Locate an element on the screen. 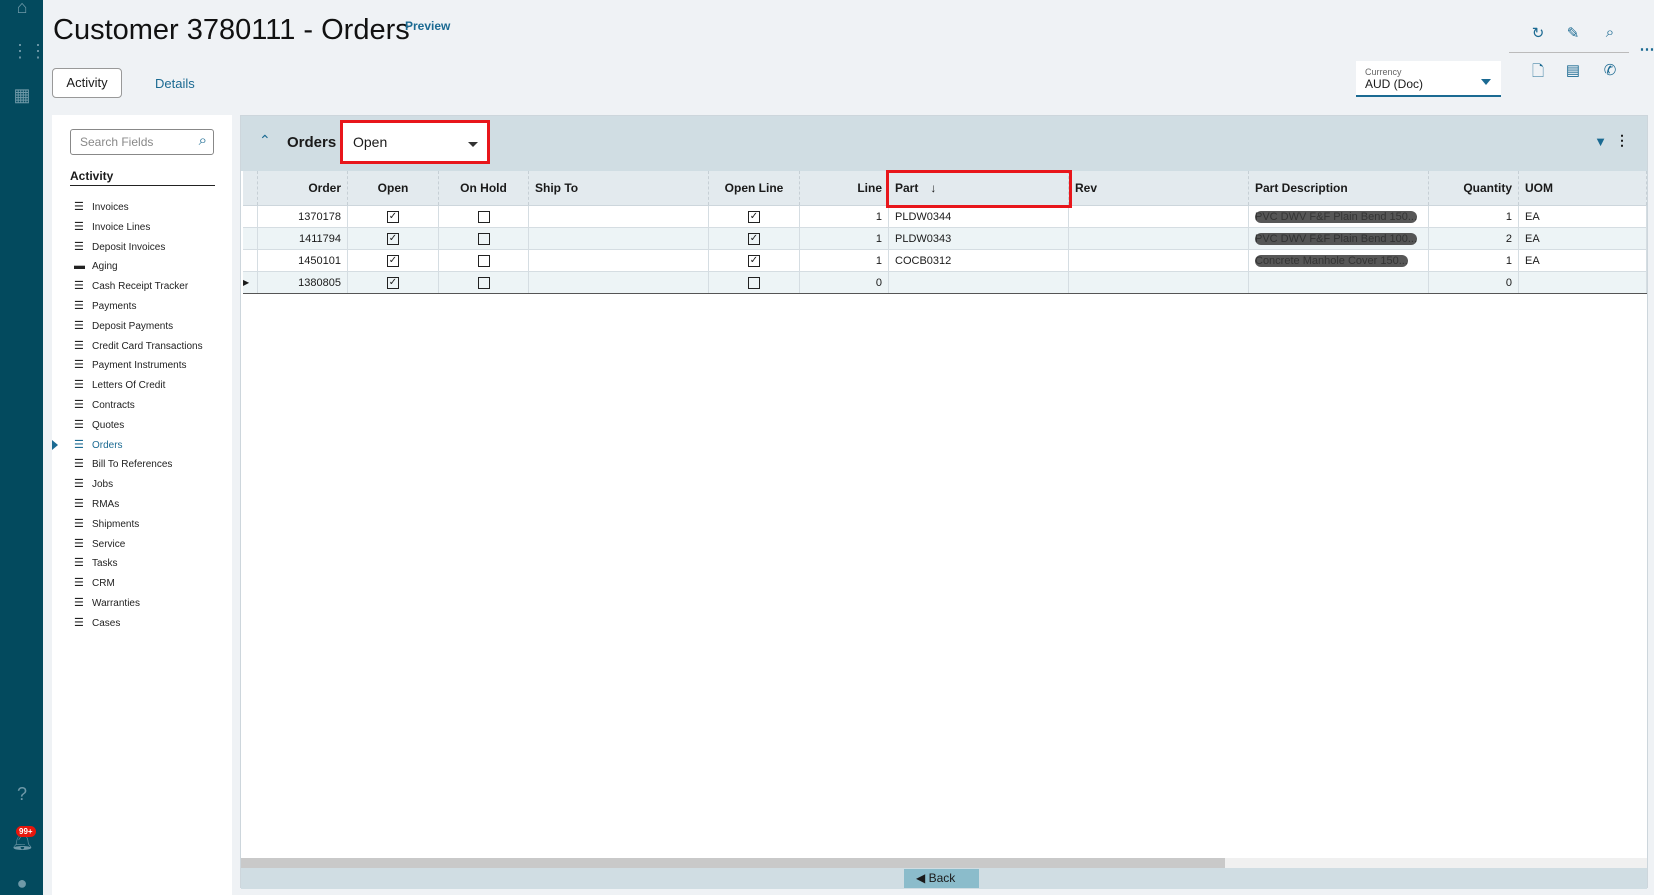  sidebar-item-rmas: ☰ RMAs is located at coordinates (96, 504).